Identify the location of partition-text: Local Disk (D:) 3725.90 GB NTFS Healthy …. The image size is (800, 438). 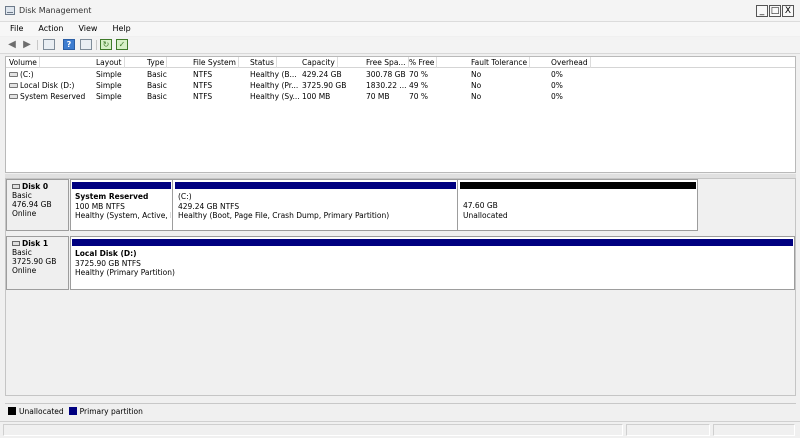
(432, 263).